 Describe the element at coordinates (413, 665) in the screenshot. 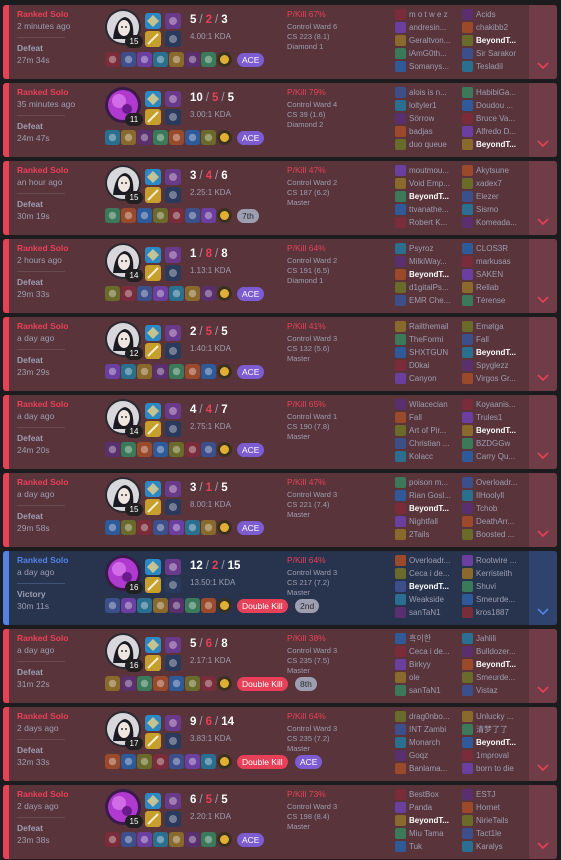

I see `participant: Birkyy` at that location.